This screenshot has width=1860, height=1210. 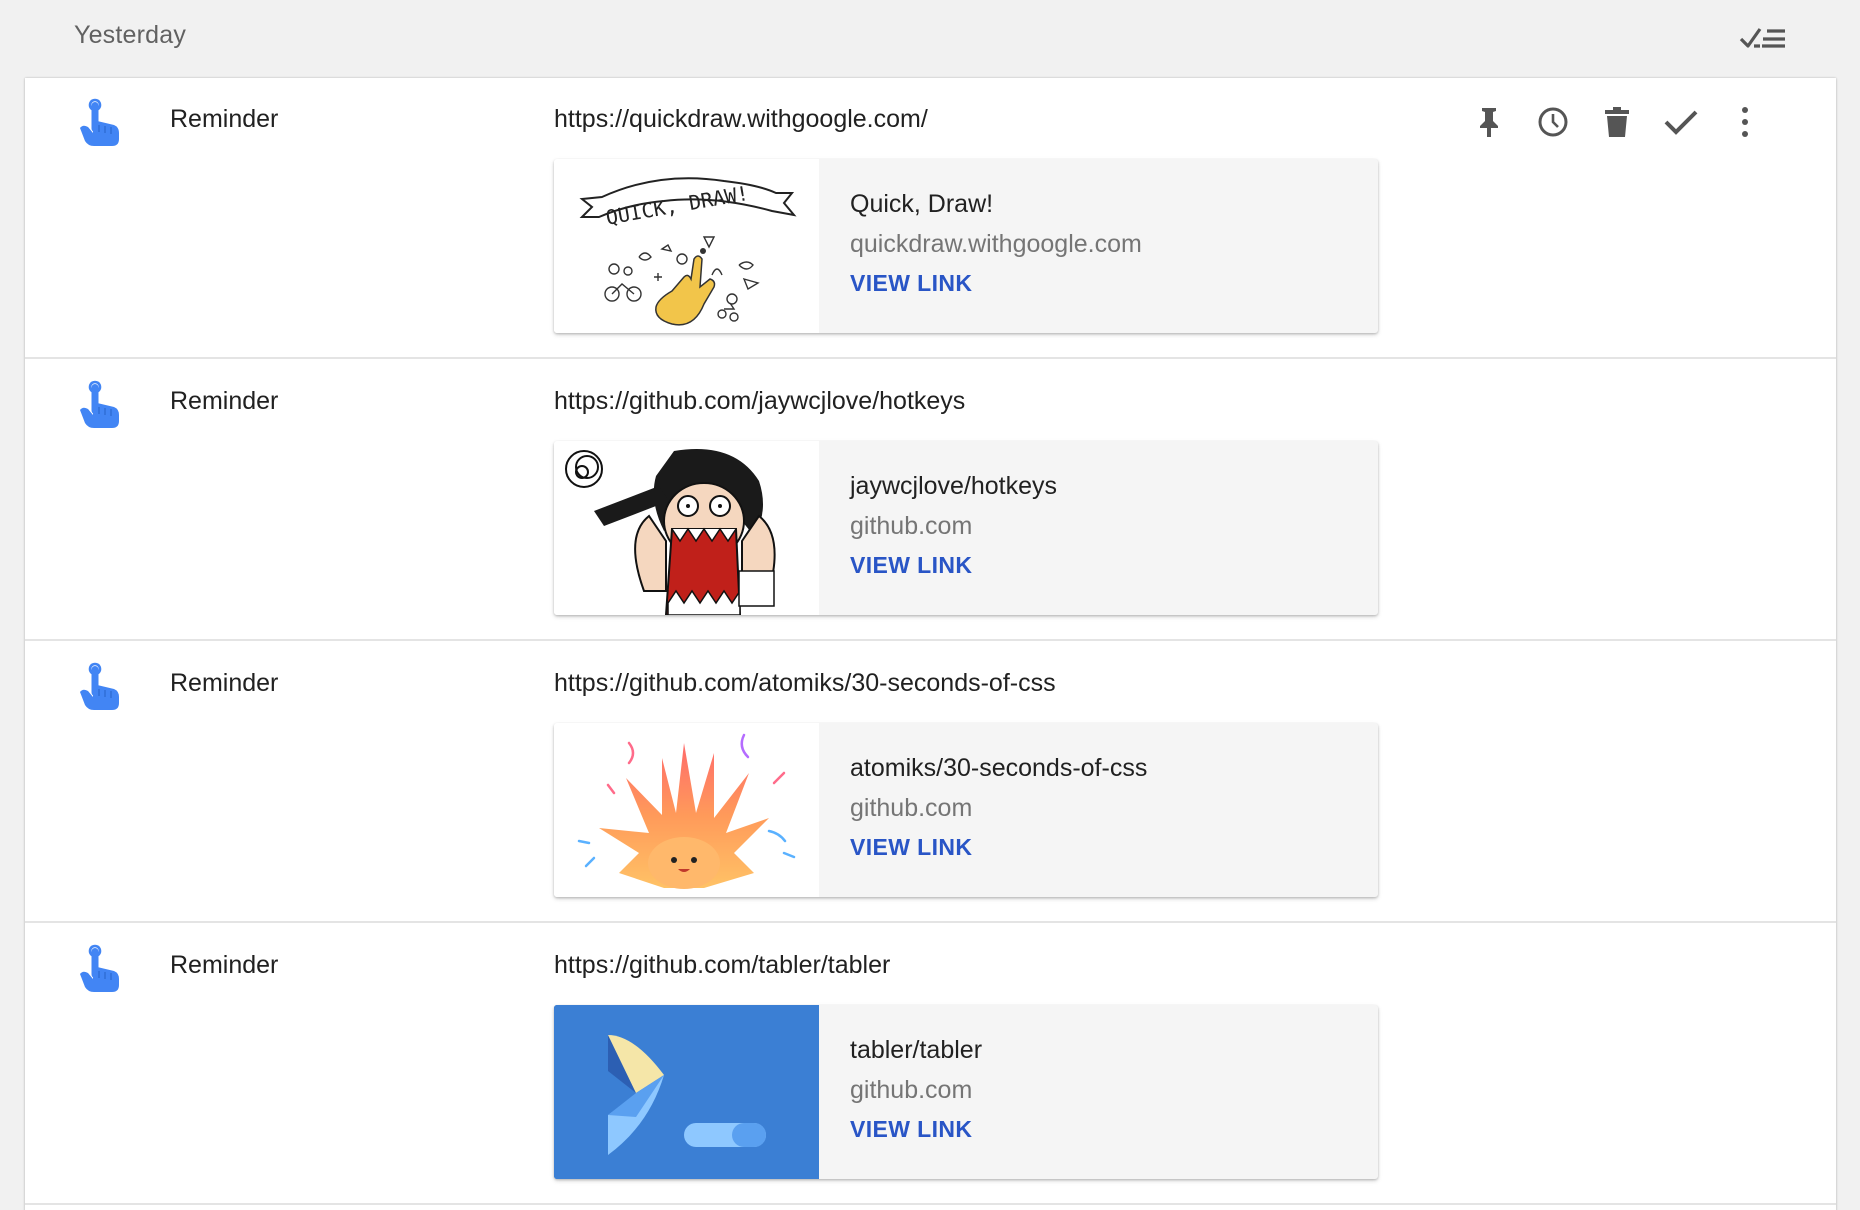 I want to click on mark-done-button, so click(x=1681, y=122).